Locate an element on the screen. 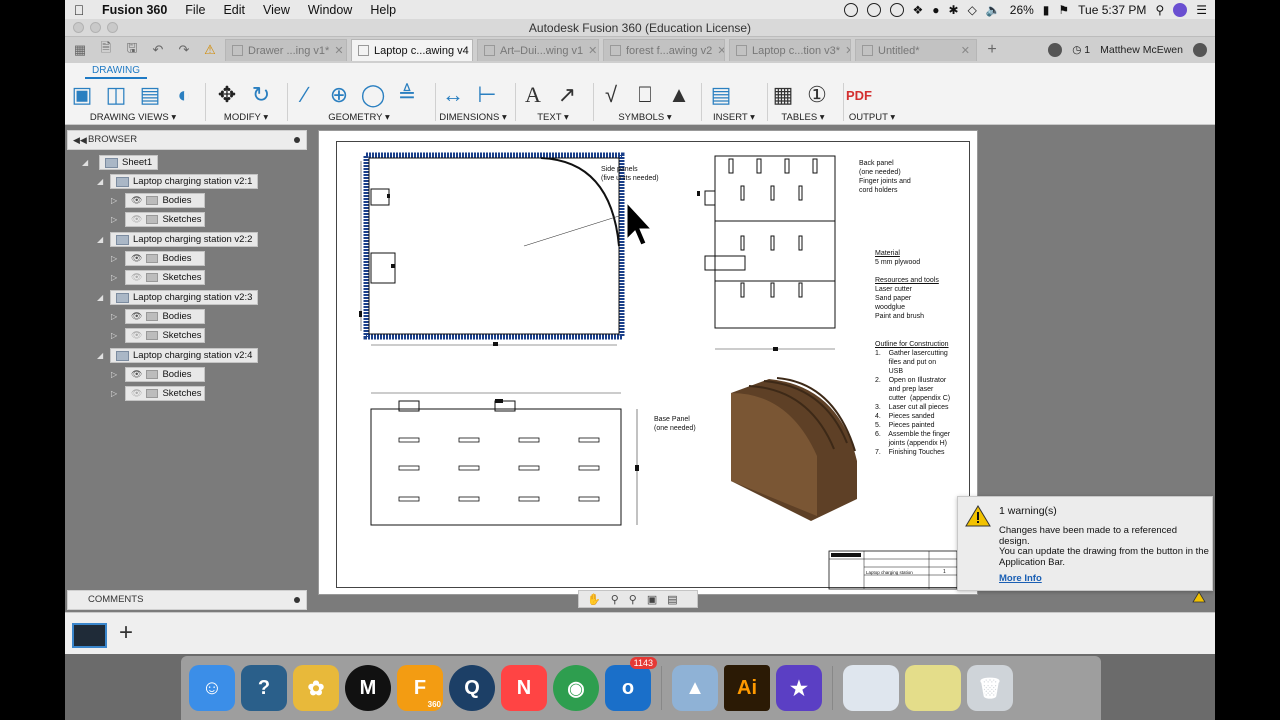 This screenshot has width=1280, height=720. group-label: DIMENSIONS ▾ is located at coordinates (473, 117).